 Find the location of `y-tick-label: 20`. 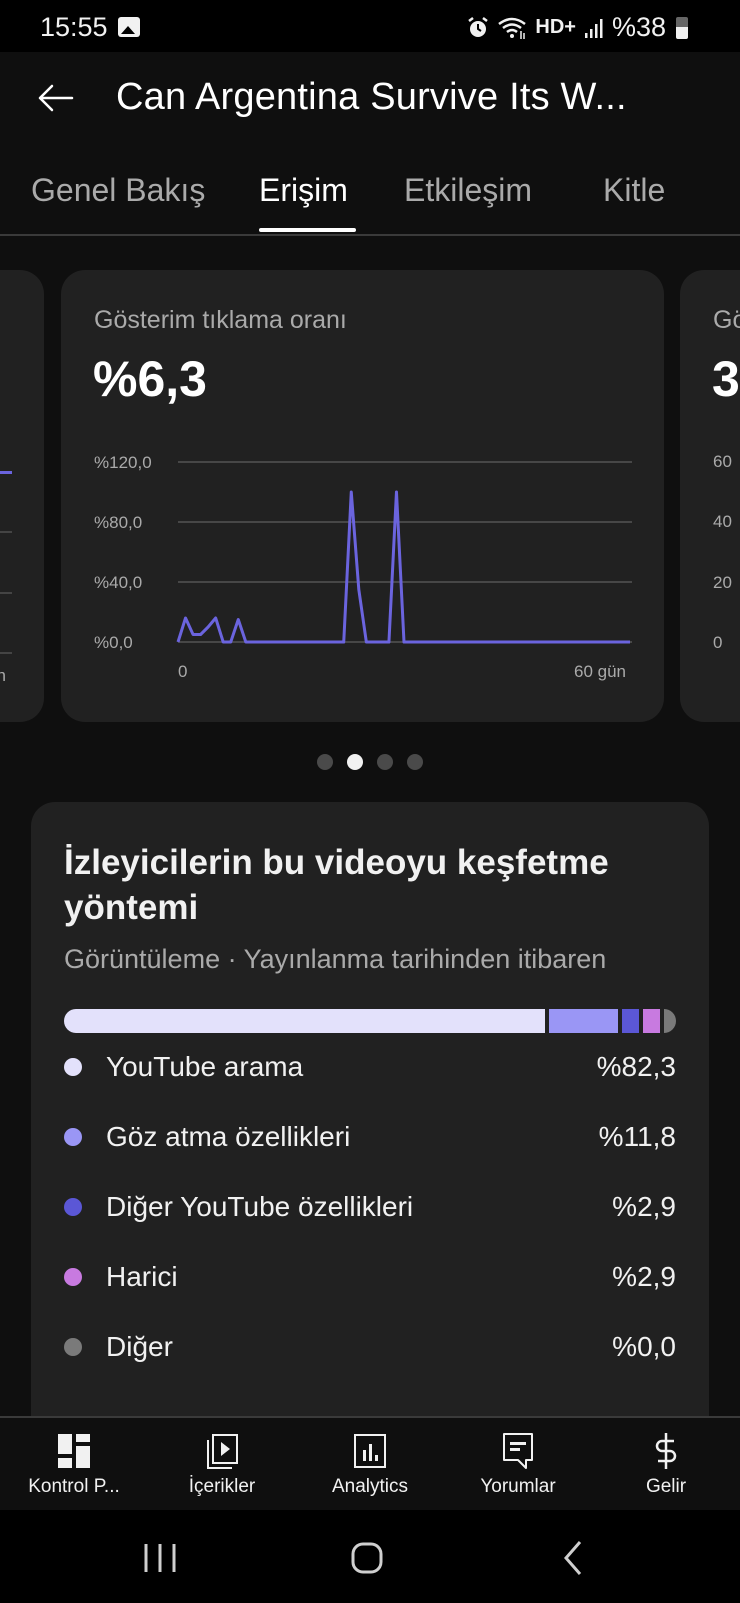

y-tick-label: 20 is located at coordinates (722, 582).